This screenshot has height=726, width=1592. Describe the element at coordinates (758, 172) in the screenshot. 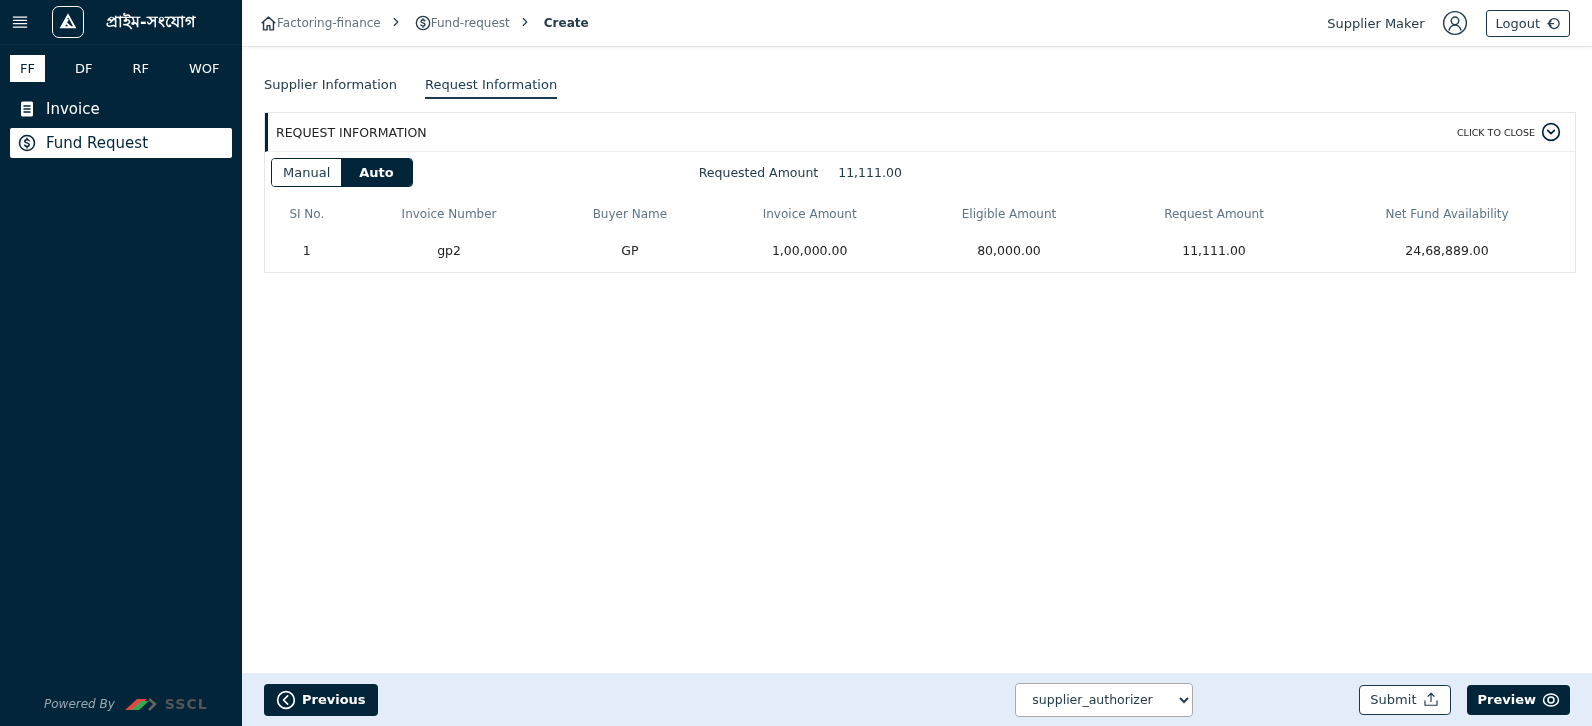

I see `requested-amount-label: Requested Amount` at that location.